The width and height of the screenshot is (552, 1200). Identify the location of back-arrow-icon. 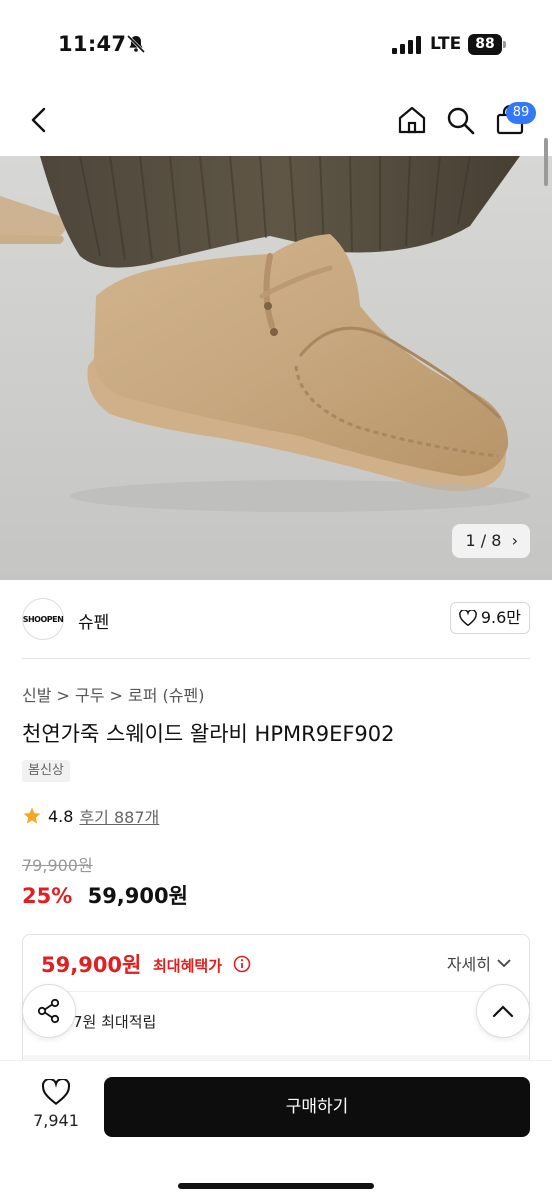
(40, 120).